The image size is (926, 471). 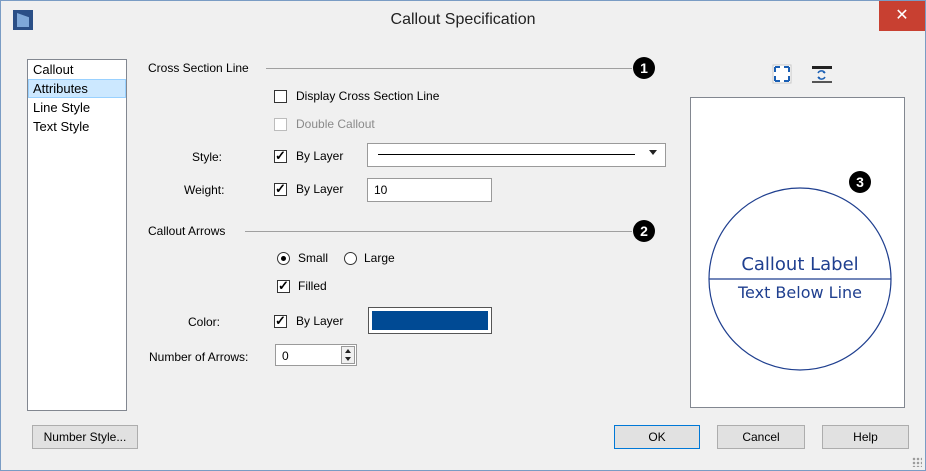 I want to click on callout-preview-label: Callout Label, so click(x=799, y=264).